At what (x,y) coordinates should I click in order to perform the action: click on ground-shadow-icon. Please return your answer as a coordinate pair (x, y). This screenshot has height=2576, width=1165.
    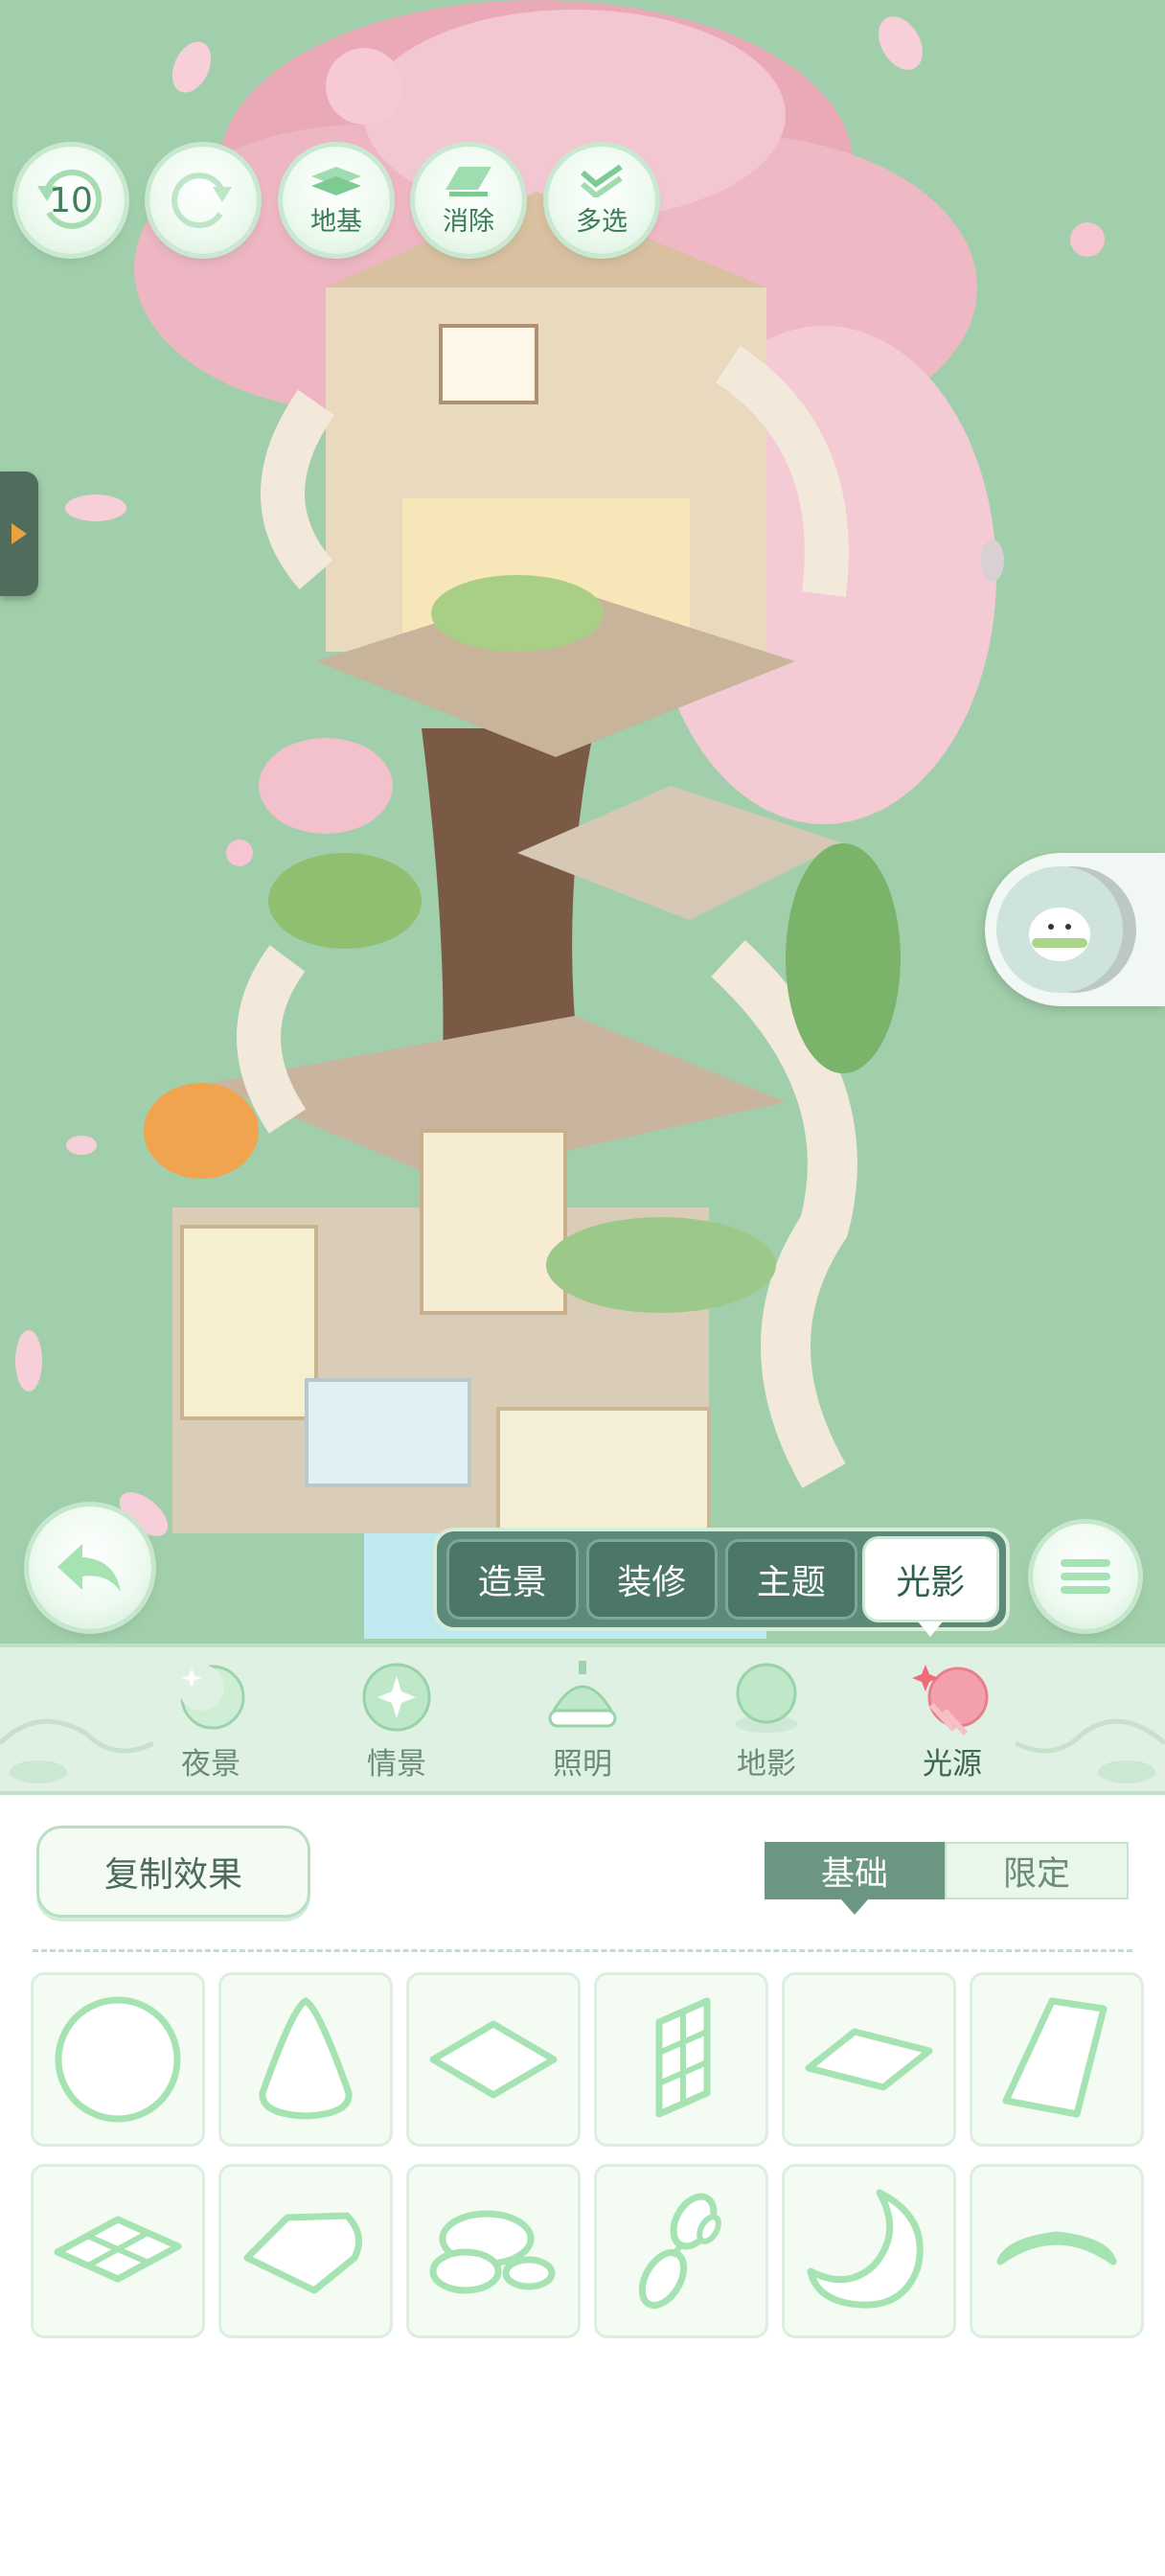
    Looking at the image, I should click on (767, 1698).